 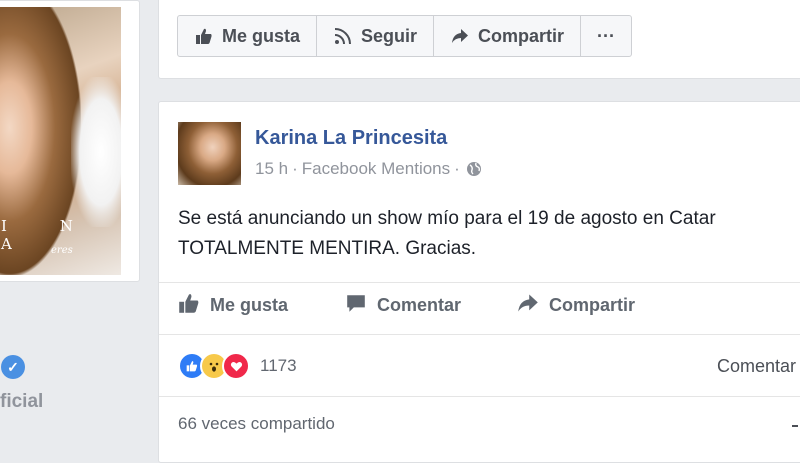 What do you see at coordinates (376, 169) in the screenshot?
I see `post-source: Facebook Mentions` at bounding box center [376, 169].